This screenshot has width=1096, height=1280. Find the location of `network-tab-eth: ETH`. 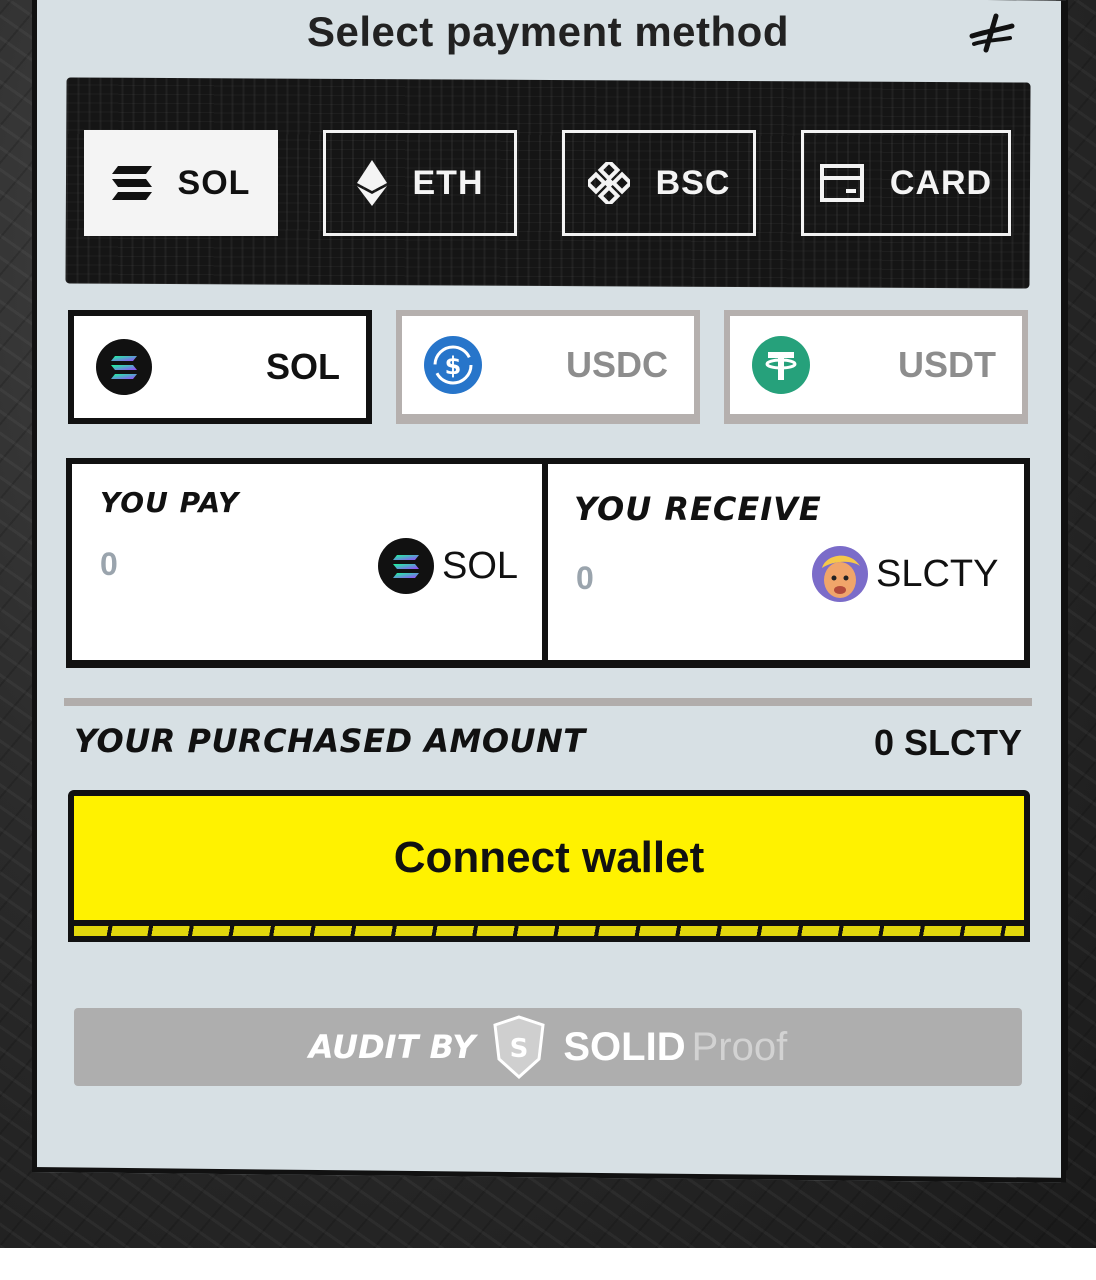

network-tab-eth: ETH is located at coordinates (420, 183).